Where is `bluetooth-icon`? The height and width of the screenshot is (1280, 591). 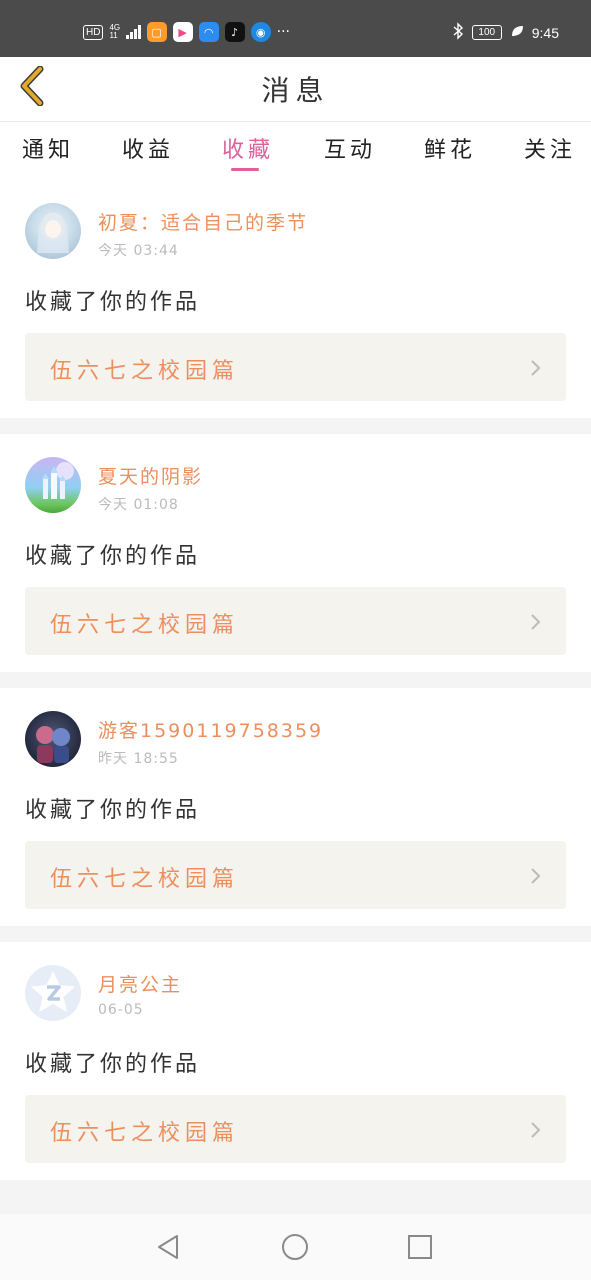
bluetooth-icon is located at coordinates (458, 32).